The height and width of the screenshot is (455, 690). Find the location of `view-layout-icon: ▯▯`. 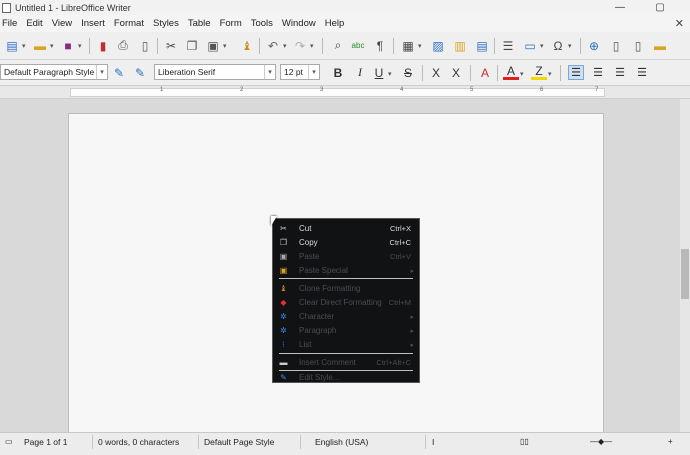

view-layout-icon: ▯▯ is located at coordinates (524, 441).